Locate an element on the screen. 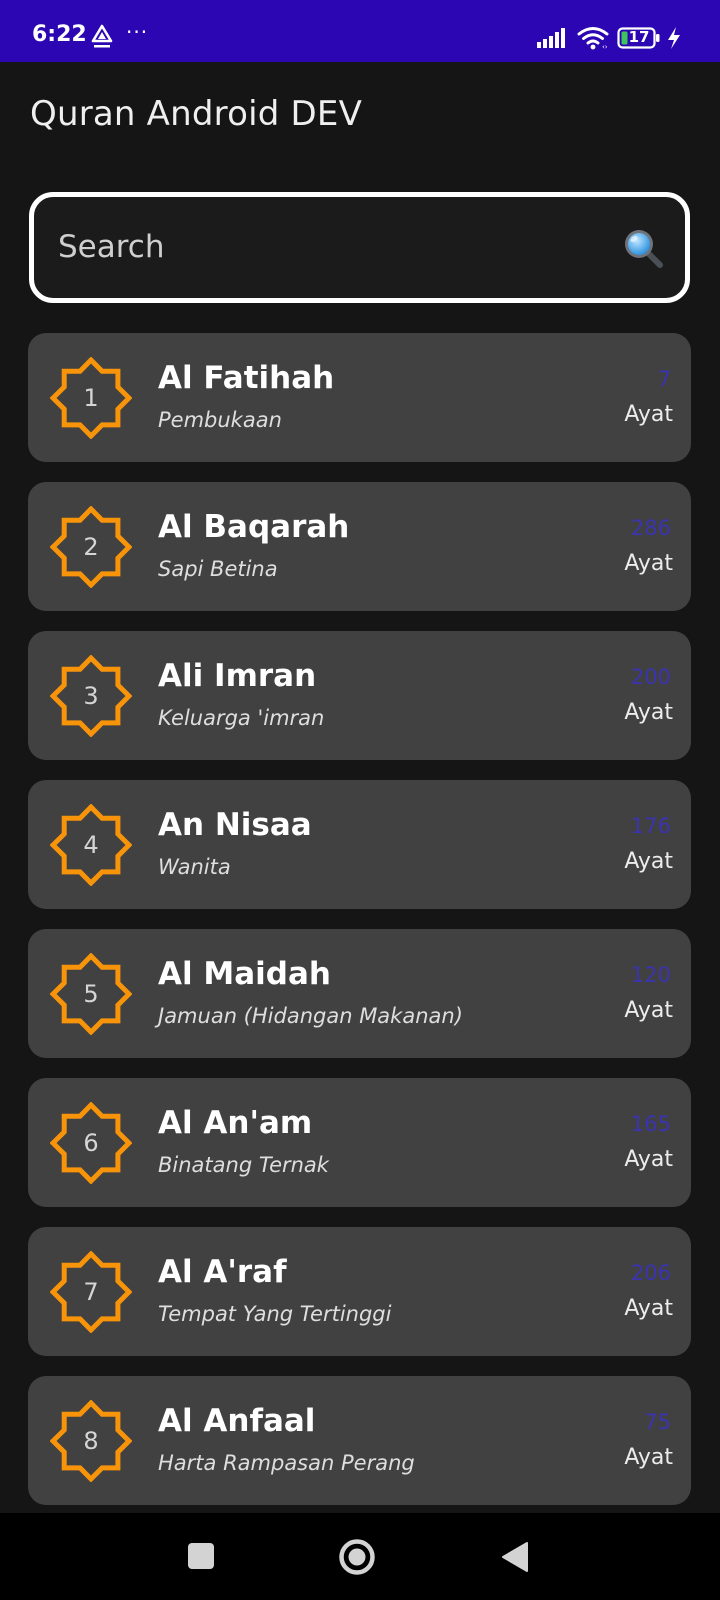 The image size is (720, 1600). search-box is located at coordinates (359, 247).